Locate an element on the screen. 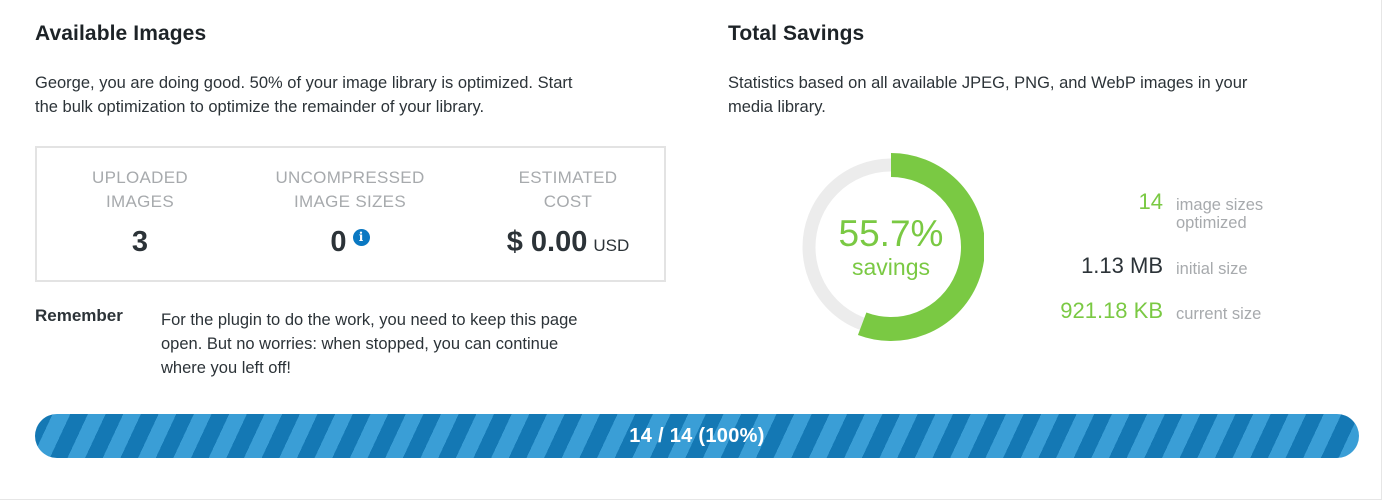 This screenshot has height=502, width=1386. estimated-cost-stat: ESTIMATED COST $ 0.00 USD is located at coordinates (568, 215).